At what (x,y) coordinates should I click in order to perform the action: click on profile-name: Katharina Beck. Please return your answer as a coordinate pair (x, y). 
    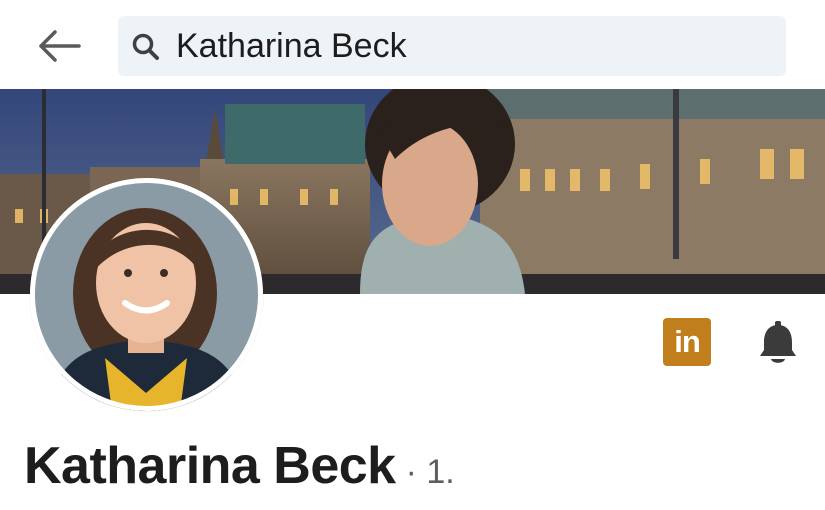
    Looking at the image, I should click on (210, 466).